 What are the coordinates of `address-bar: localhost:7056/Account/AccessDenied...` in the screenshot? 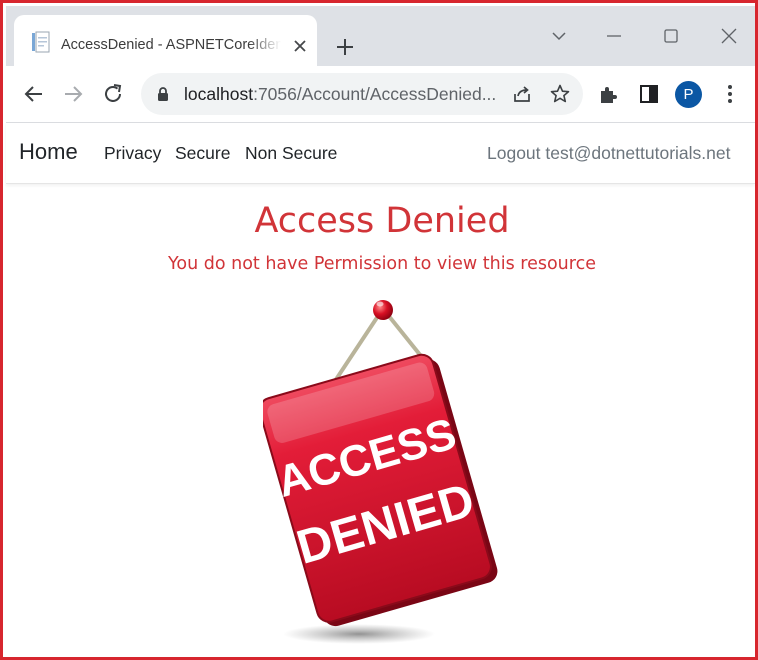 It's located at (362, 94).